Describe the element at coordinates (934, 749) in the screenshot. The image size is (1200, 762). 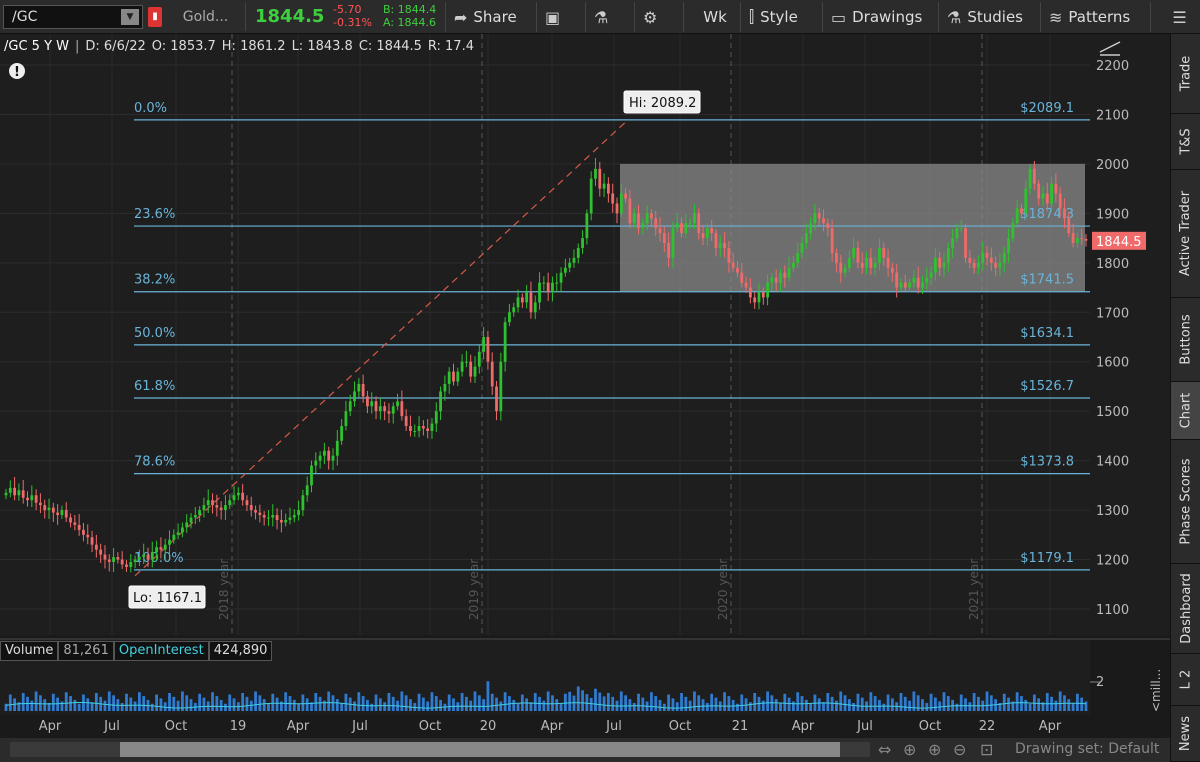
I see `zoom-in-icon: ⊕` at that location.